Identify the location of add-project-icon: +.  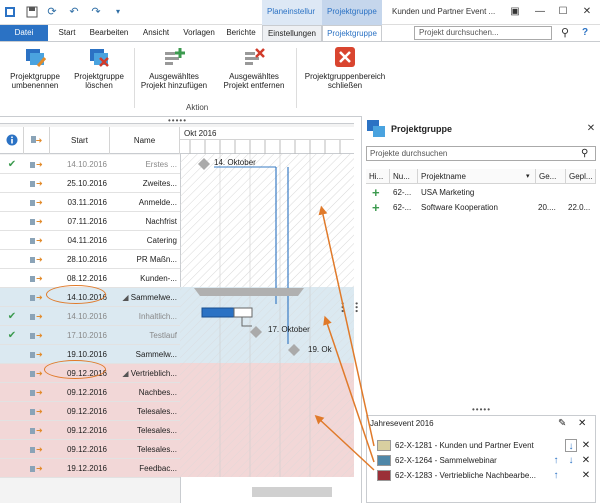
(379, 192).